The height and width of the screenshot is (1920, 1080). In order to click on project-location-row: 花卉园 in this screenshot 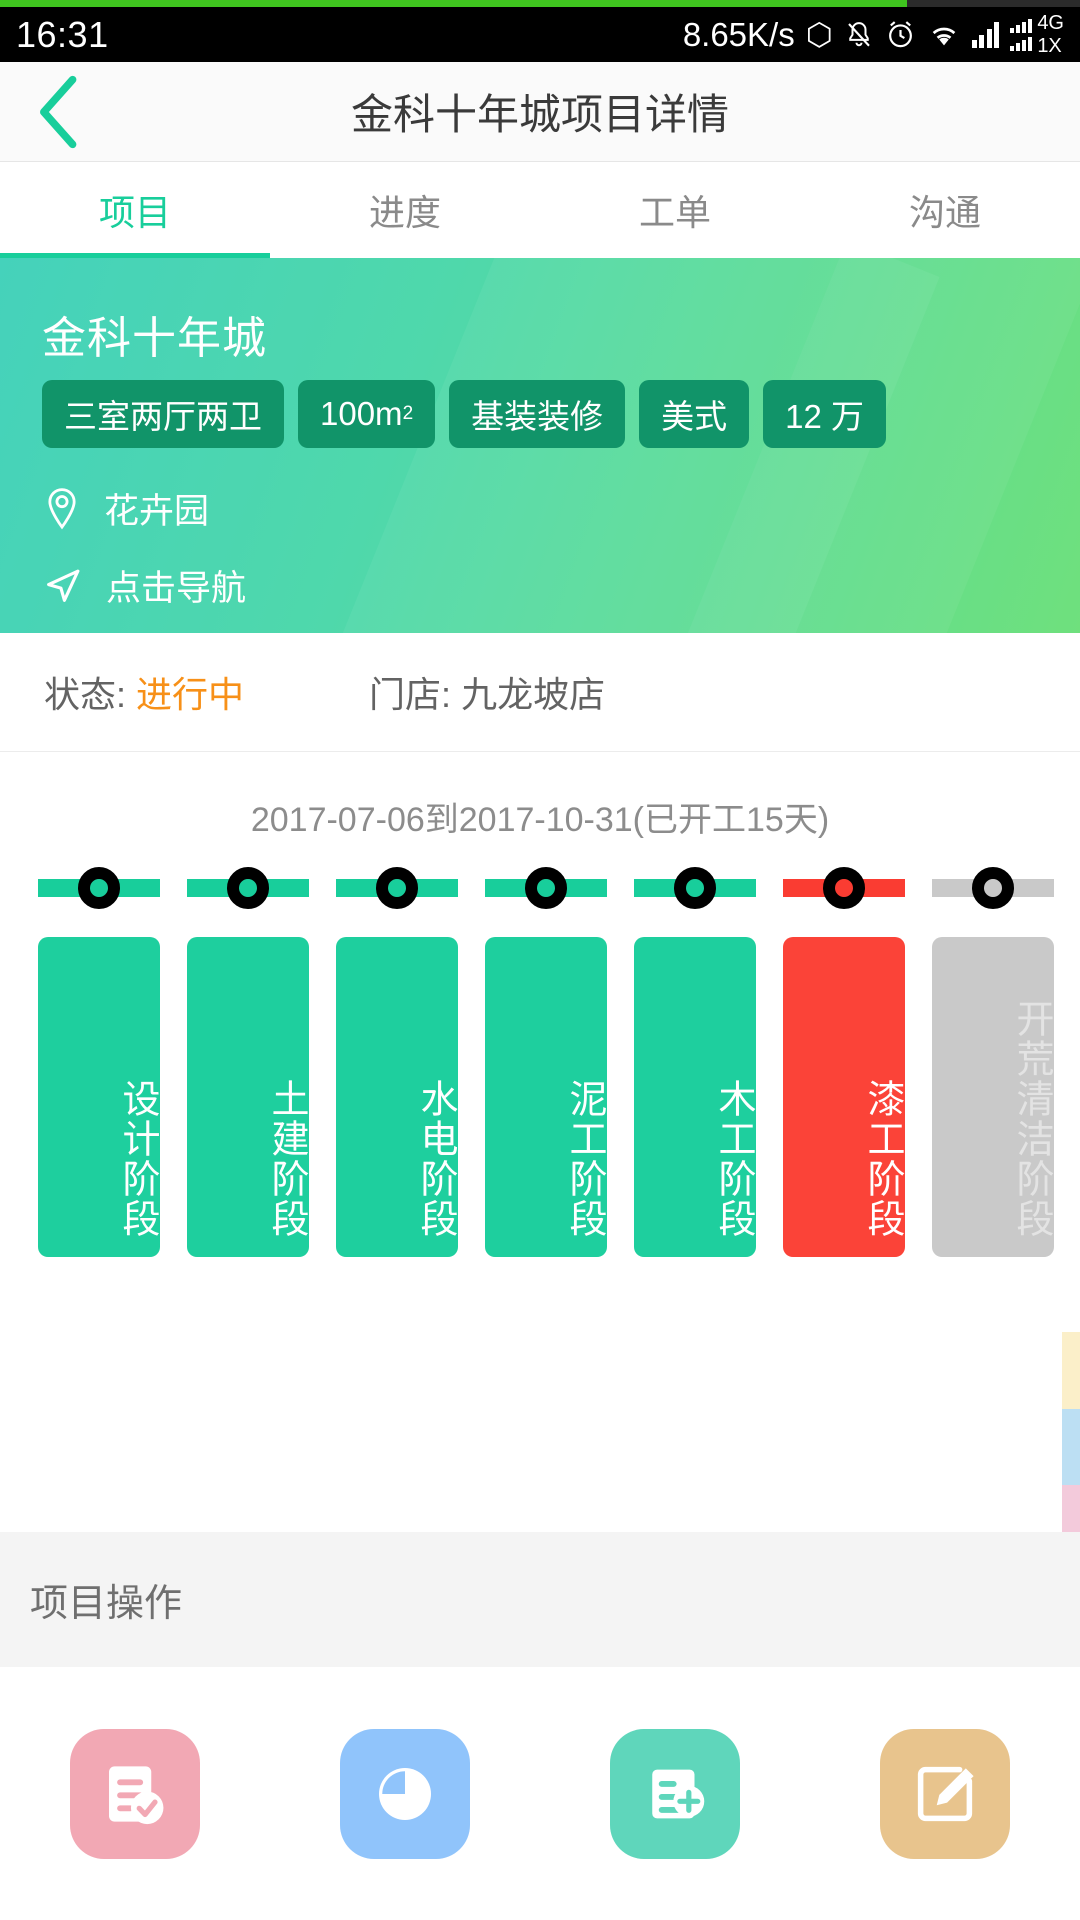, I will do `click(125, 508)`.